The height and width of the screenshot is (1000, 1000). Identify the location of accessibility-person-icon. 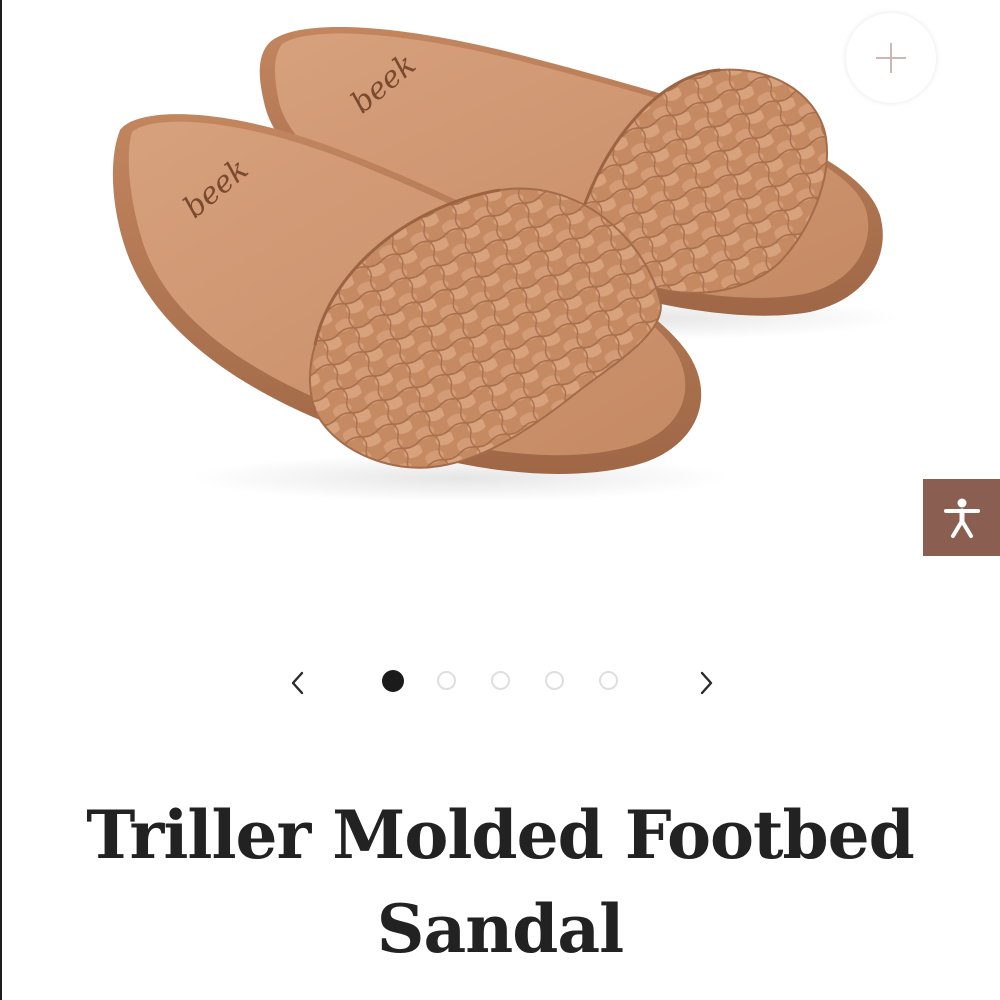
(961, 518).